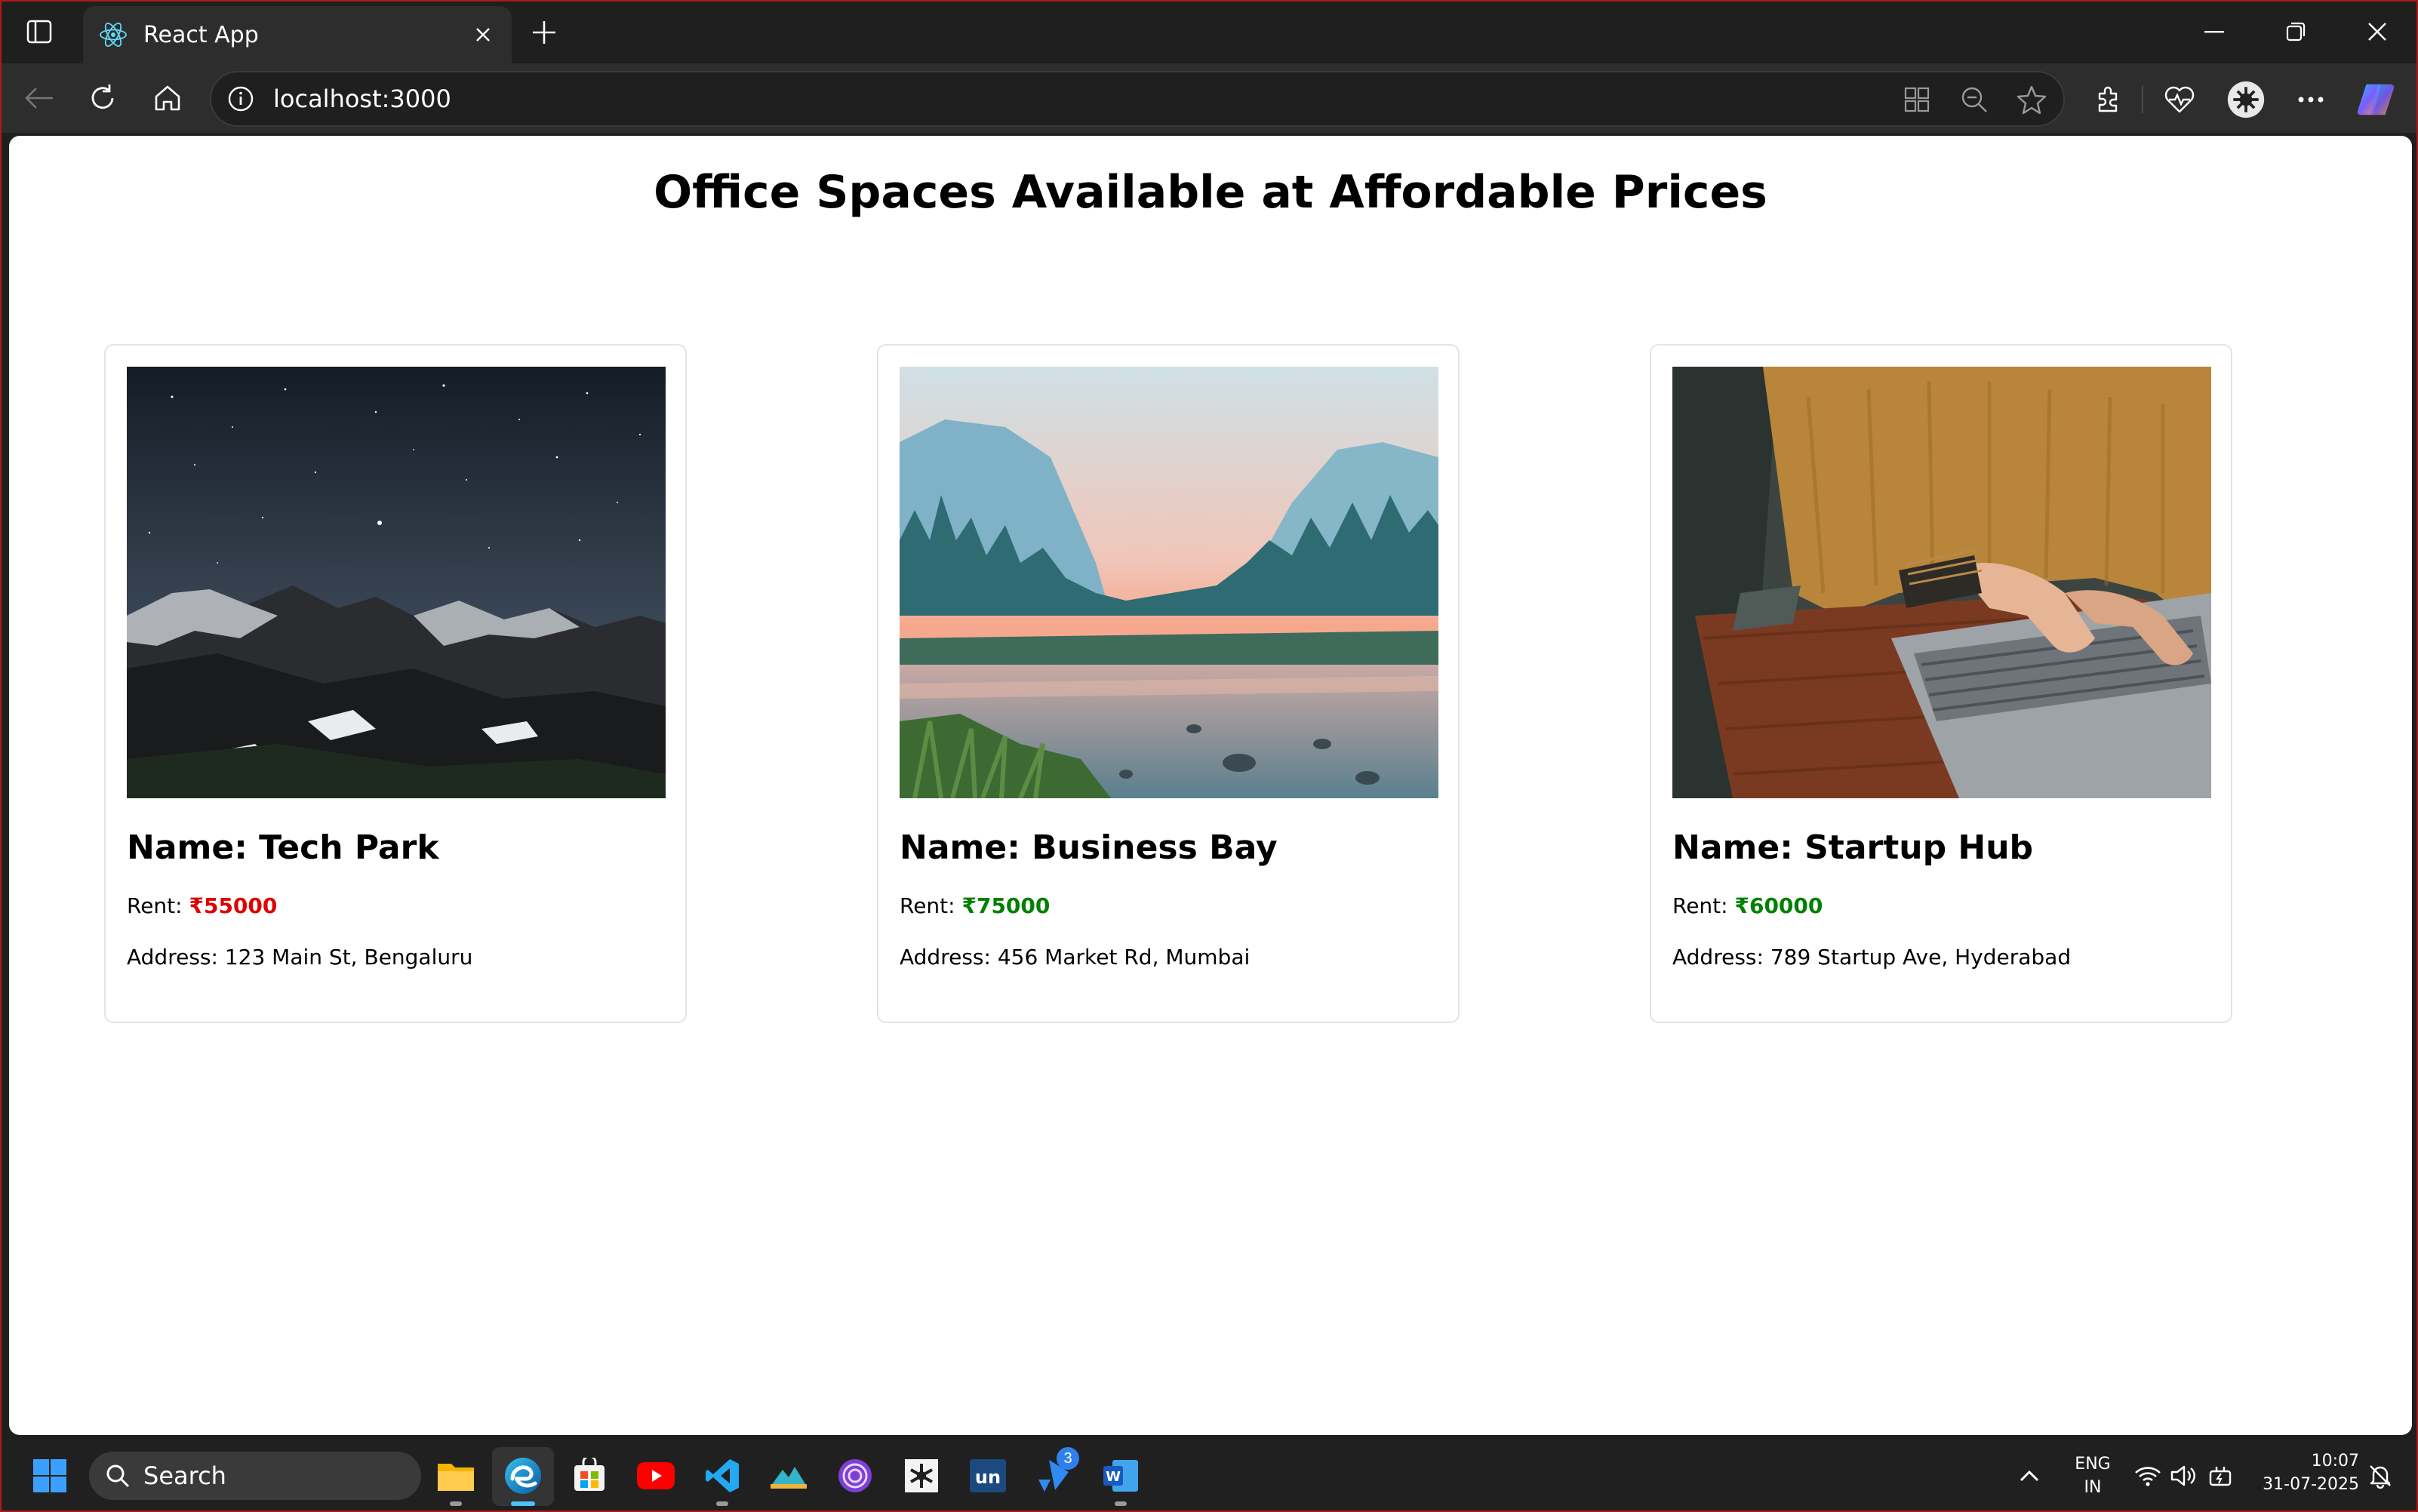 The image size is (2418, 1512). Describe the element at coordinates (103, 98) in the screenshot. I see `refresh-icon` at that location.